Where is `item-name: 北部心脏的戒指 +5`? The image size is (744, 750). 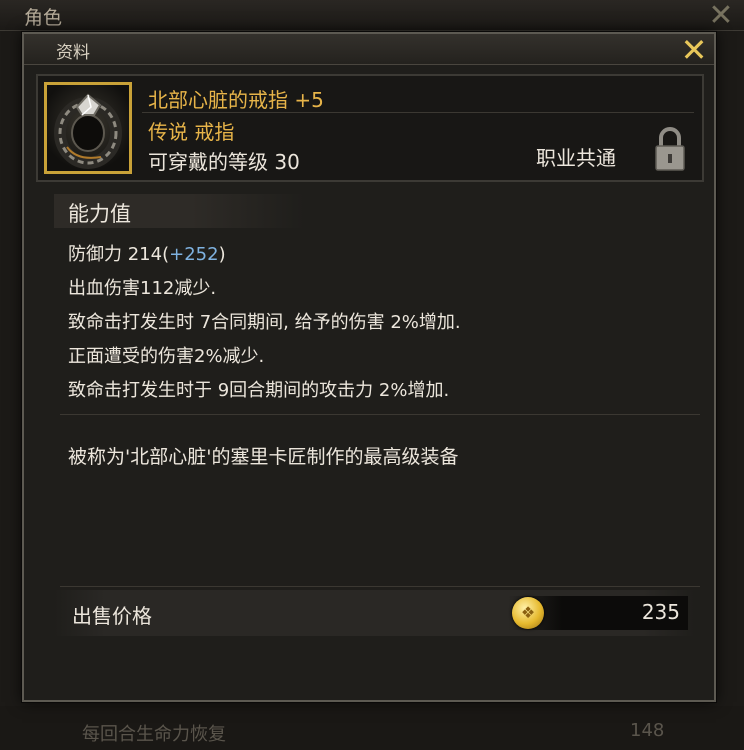
item-name: 北部心脏的戒指 +5 is located at coordinates (236, 100).